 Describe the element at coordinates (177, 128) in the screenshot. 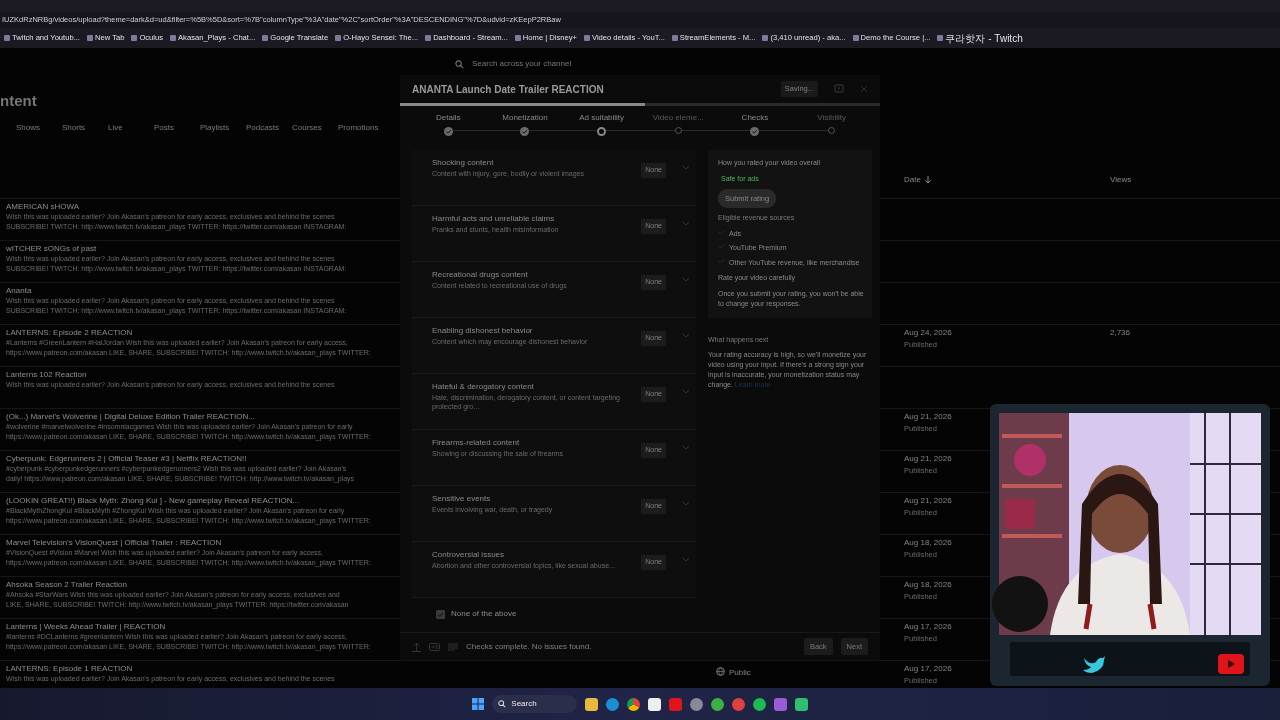

I see `content-tab: Posts` at that location.